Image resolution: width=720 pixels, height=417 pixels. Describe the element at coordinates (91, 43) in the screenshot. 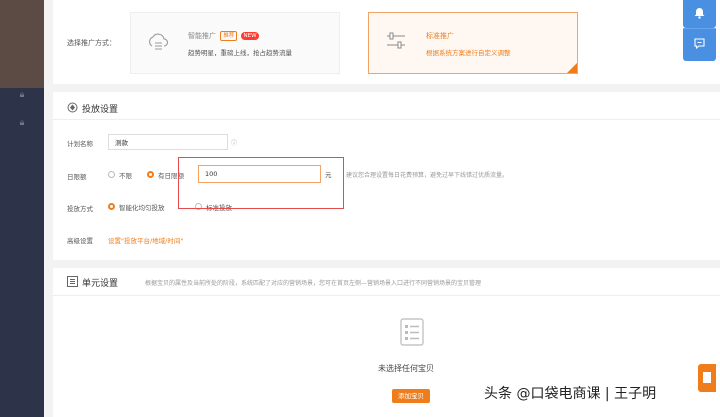

I see `promotion-label: 选择推广方式：` at that location.